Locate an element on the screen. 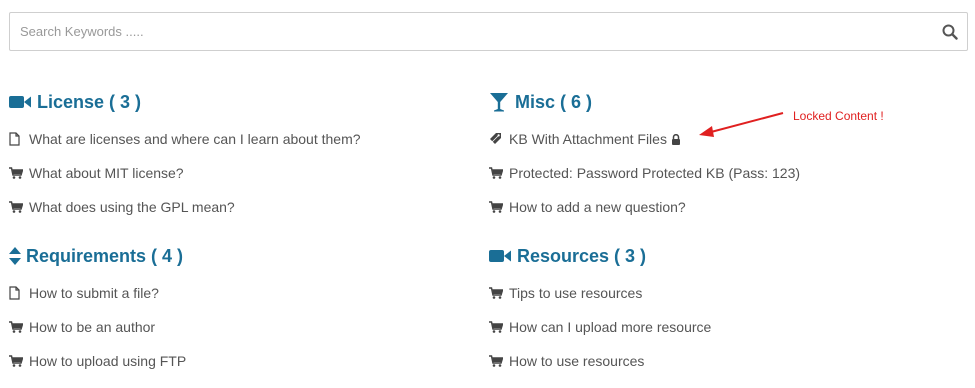 This screenshot has height=388, width=975. article-link: Tips to use resources is located at coordinates (575, 293).